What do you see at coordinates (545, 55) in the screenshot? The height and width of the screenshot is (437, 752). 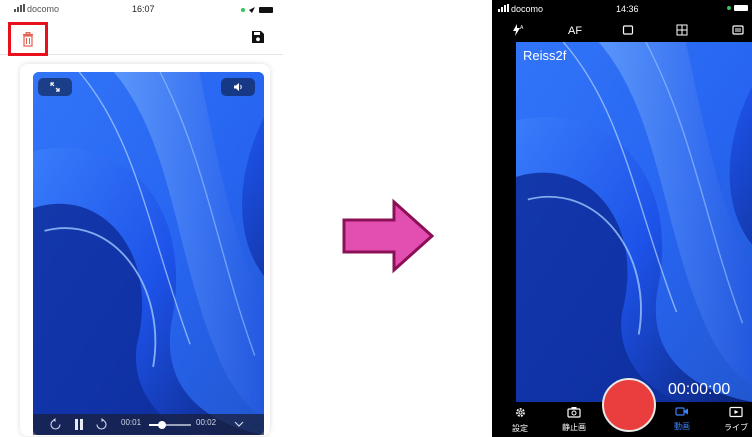 I see `channel-label: Reiss2f` at bounding box center [545, 55].